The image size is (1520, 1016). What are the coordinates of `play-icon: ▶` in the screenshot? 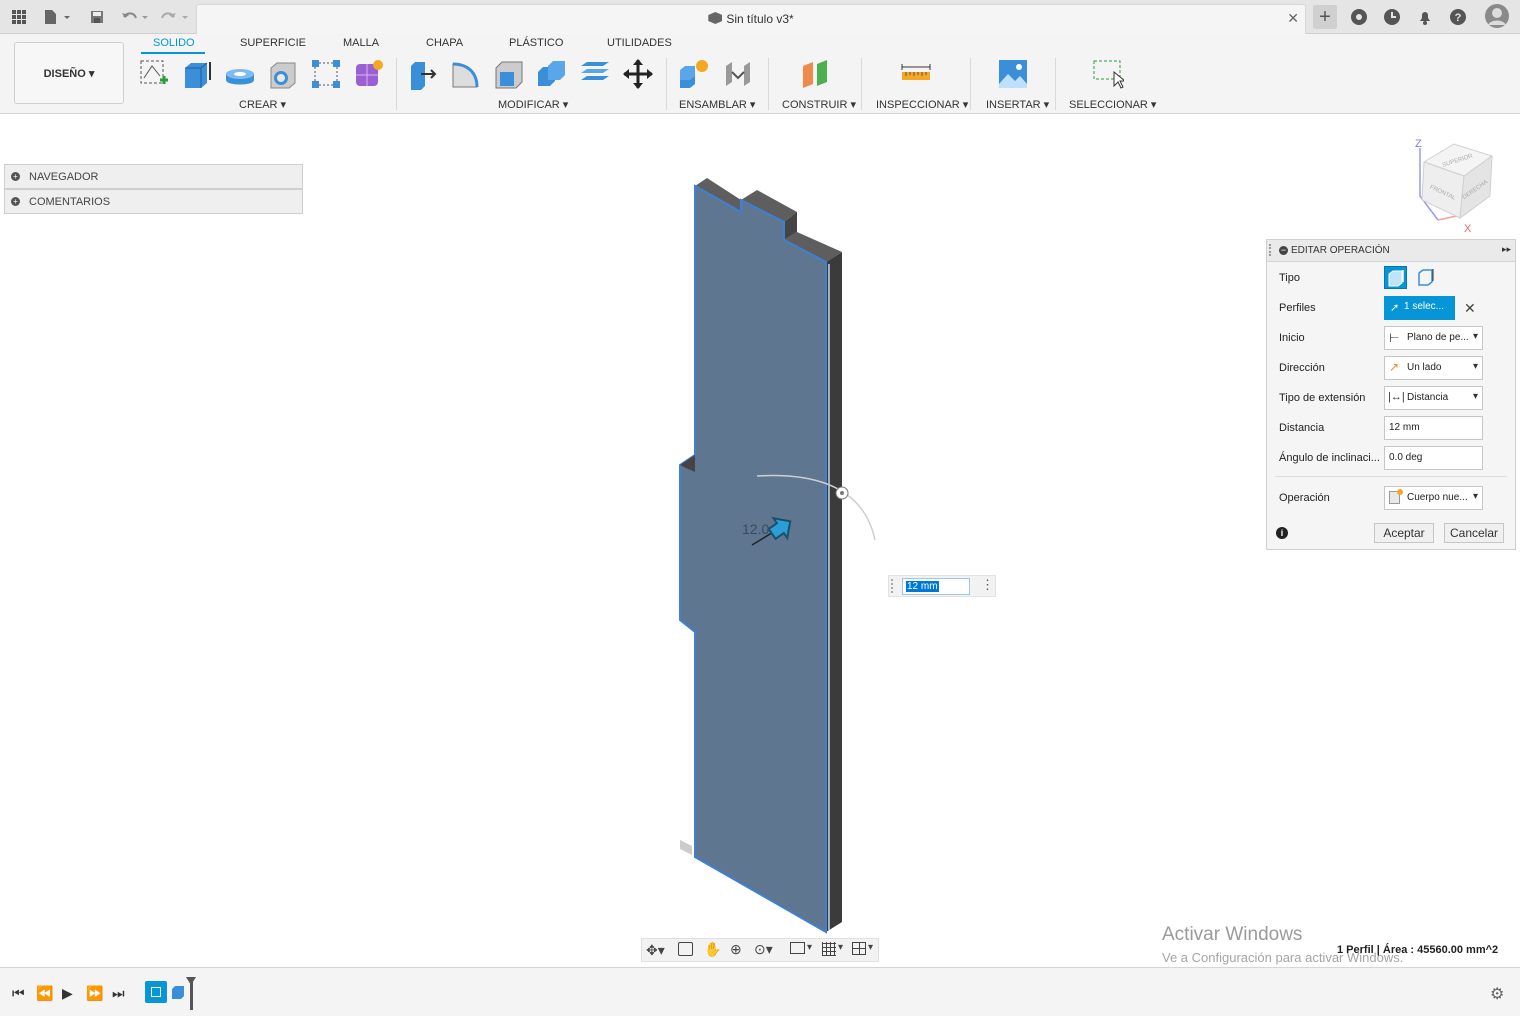 It's located at (67, 993).